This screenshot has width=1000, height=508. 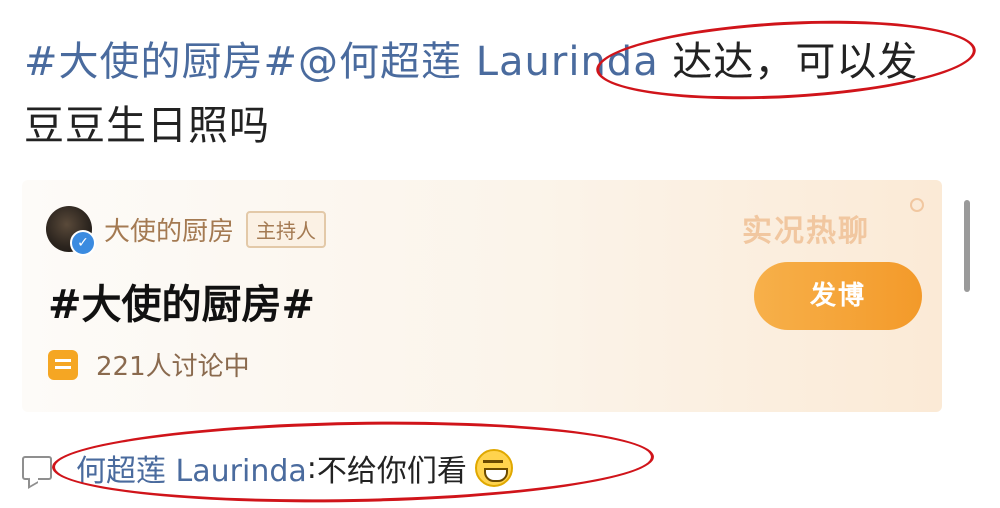 What do you see at coordinates (83, 243) in the screenshot?
I see `verified-icon: ✓` at bounding box center [83, 243].